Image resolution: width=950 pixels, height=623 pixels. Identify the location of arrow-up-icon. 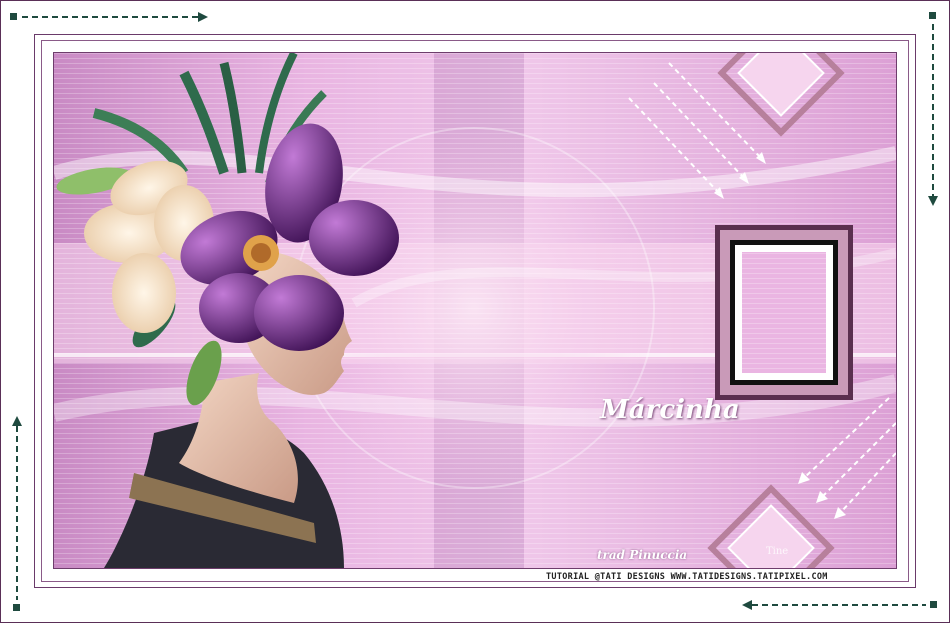
(17, 513).